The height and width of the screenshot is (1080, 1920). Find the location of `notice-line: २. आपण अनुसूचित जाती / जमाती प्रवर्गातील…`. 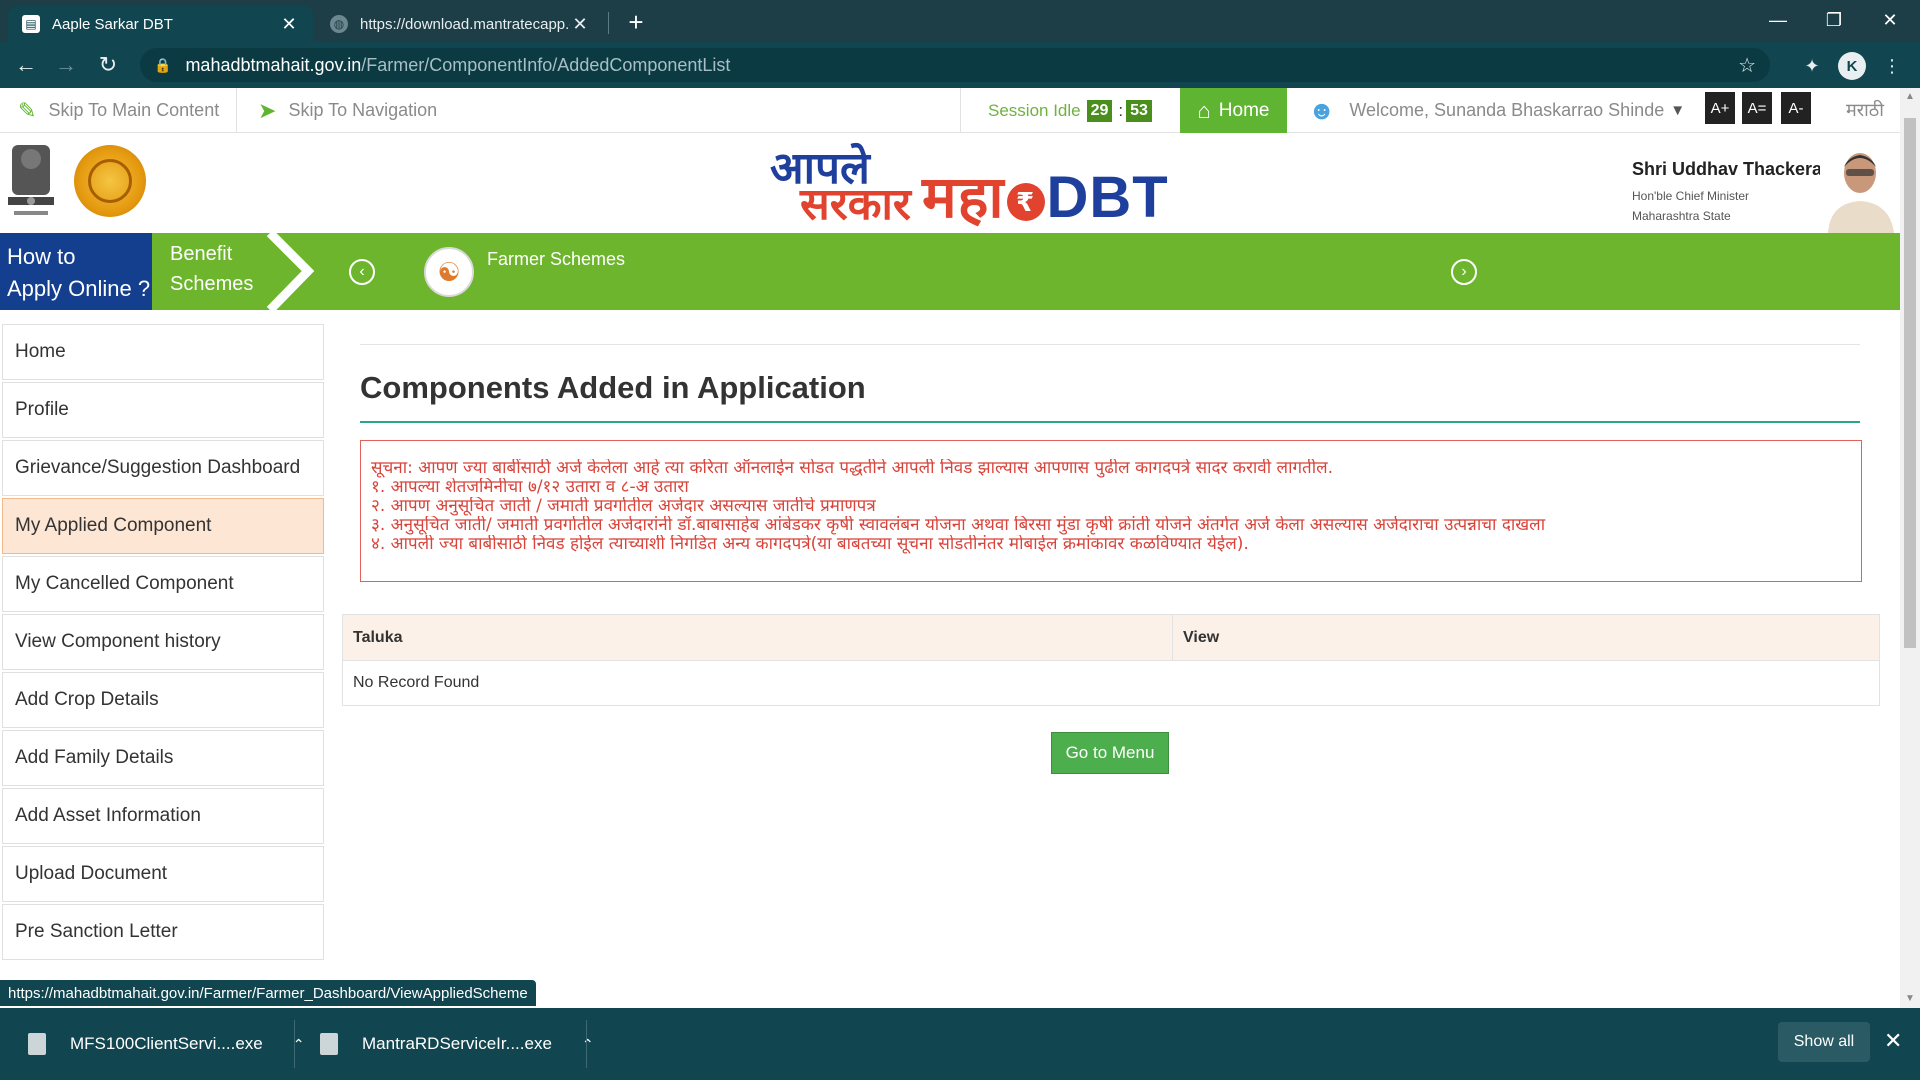

notice-line: २. आपण अनुसूचित जाती / जमाती प्रवर्गातील… is located at coordinates (623, 506).